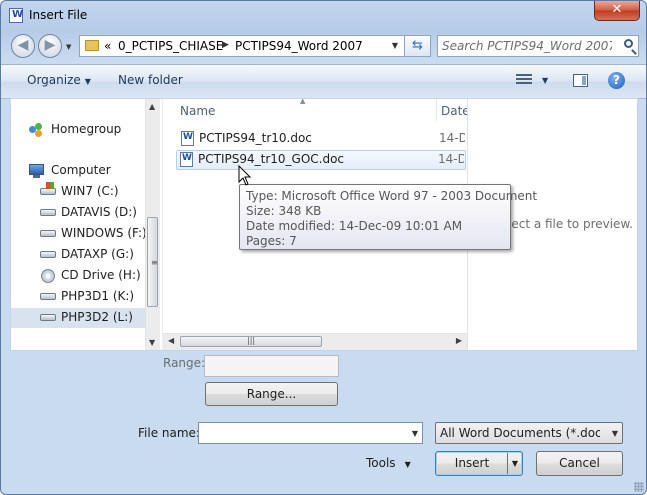  Describe the element at coordinates (271, 366) in the screenshot. I see `range-input` at that location.